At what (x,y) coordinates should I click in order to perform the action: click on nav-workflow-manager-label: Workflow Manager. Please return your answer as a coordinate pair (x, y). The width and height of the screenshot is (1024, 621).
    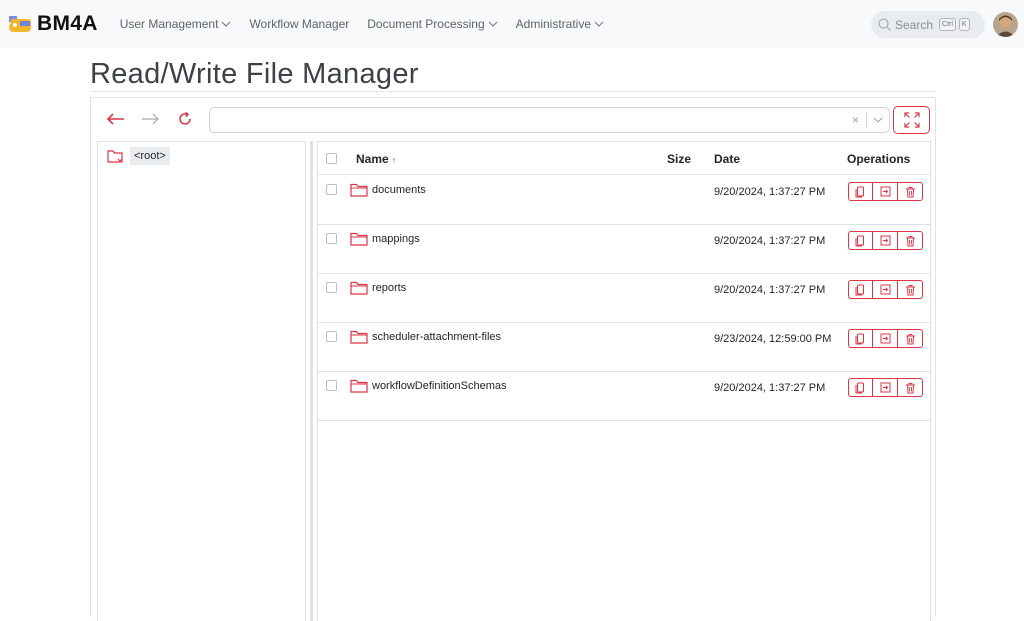
    Looking at the image, I should click on (299, 24).